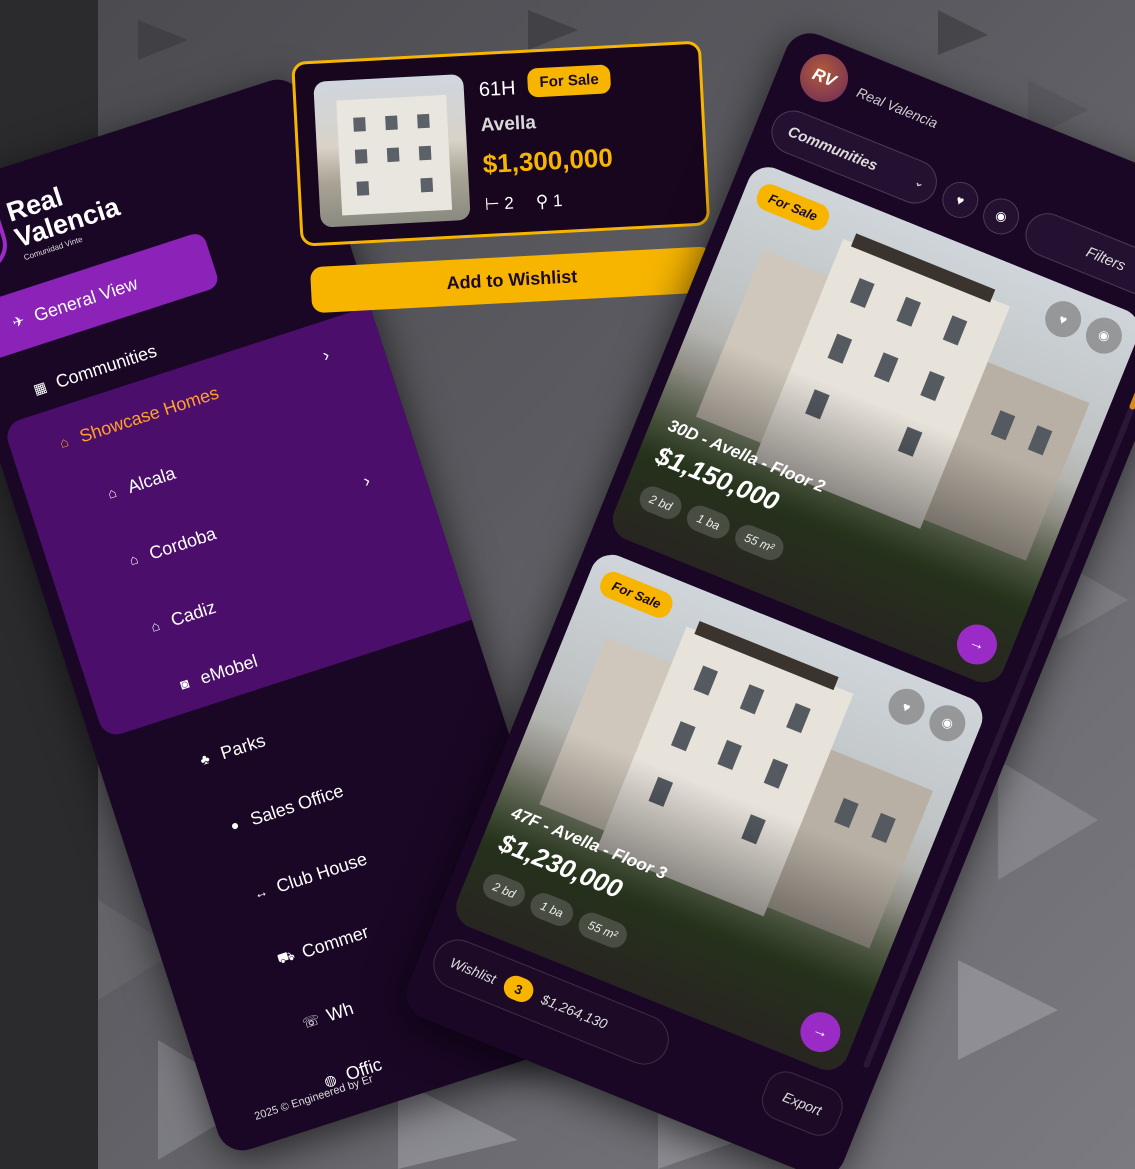  What do you see at coordinates (824, 78) in the screenshot?
I see `avatar: RV` at bounding box center [824, 78].